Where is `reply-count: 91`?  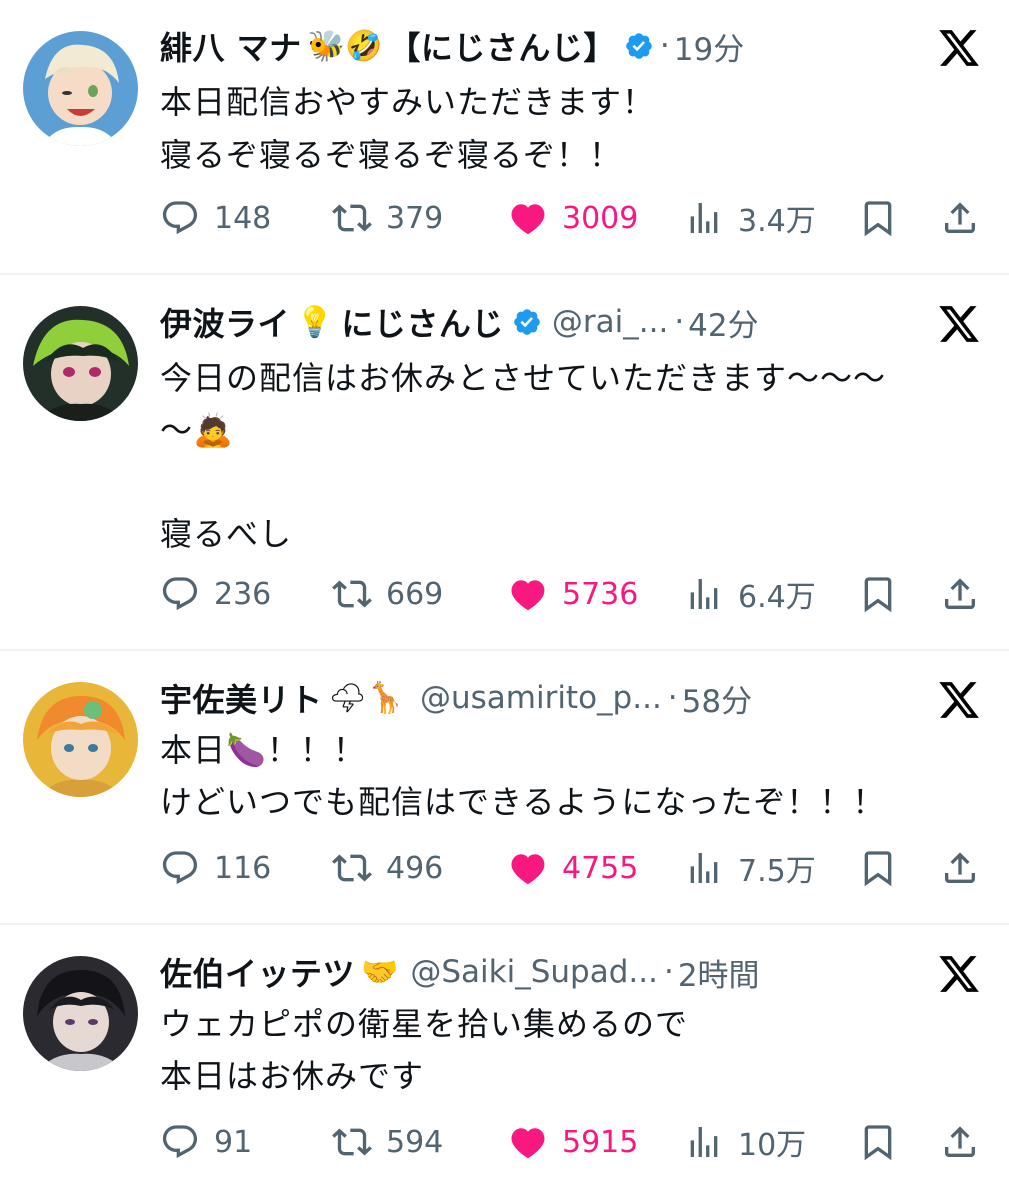 reply-count: 91 is located at coordinates (233, 1142).